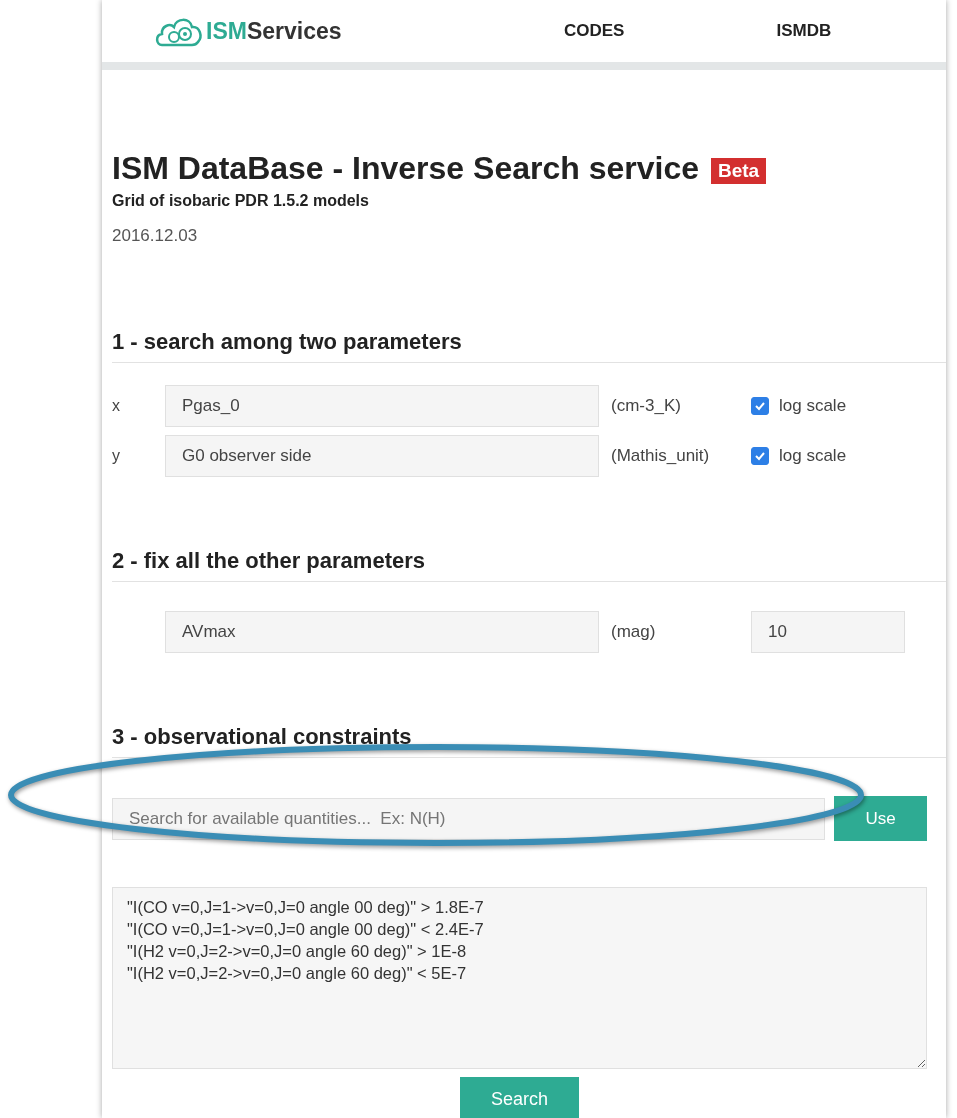 The width and height of the screenshot is (957, 1118). I want to click on nav-link: CODES, so click(594, 31).